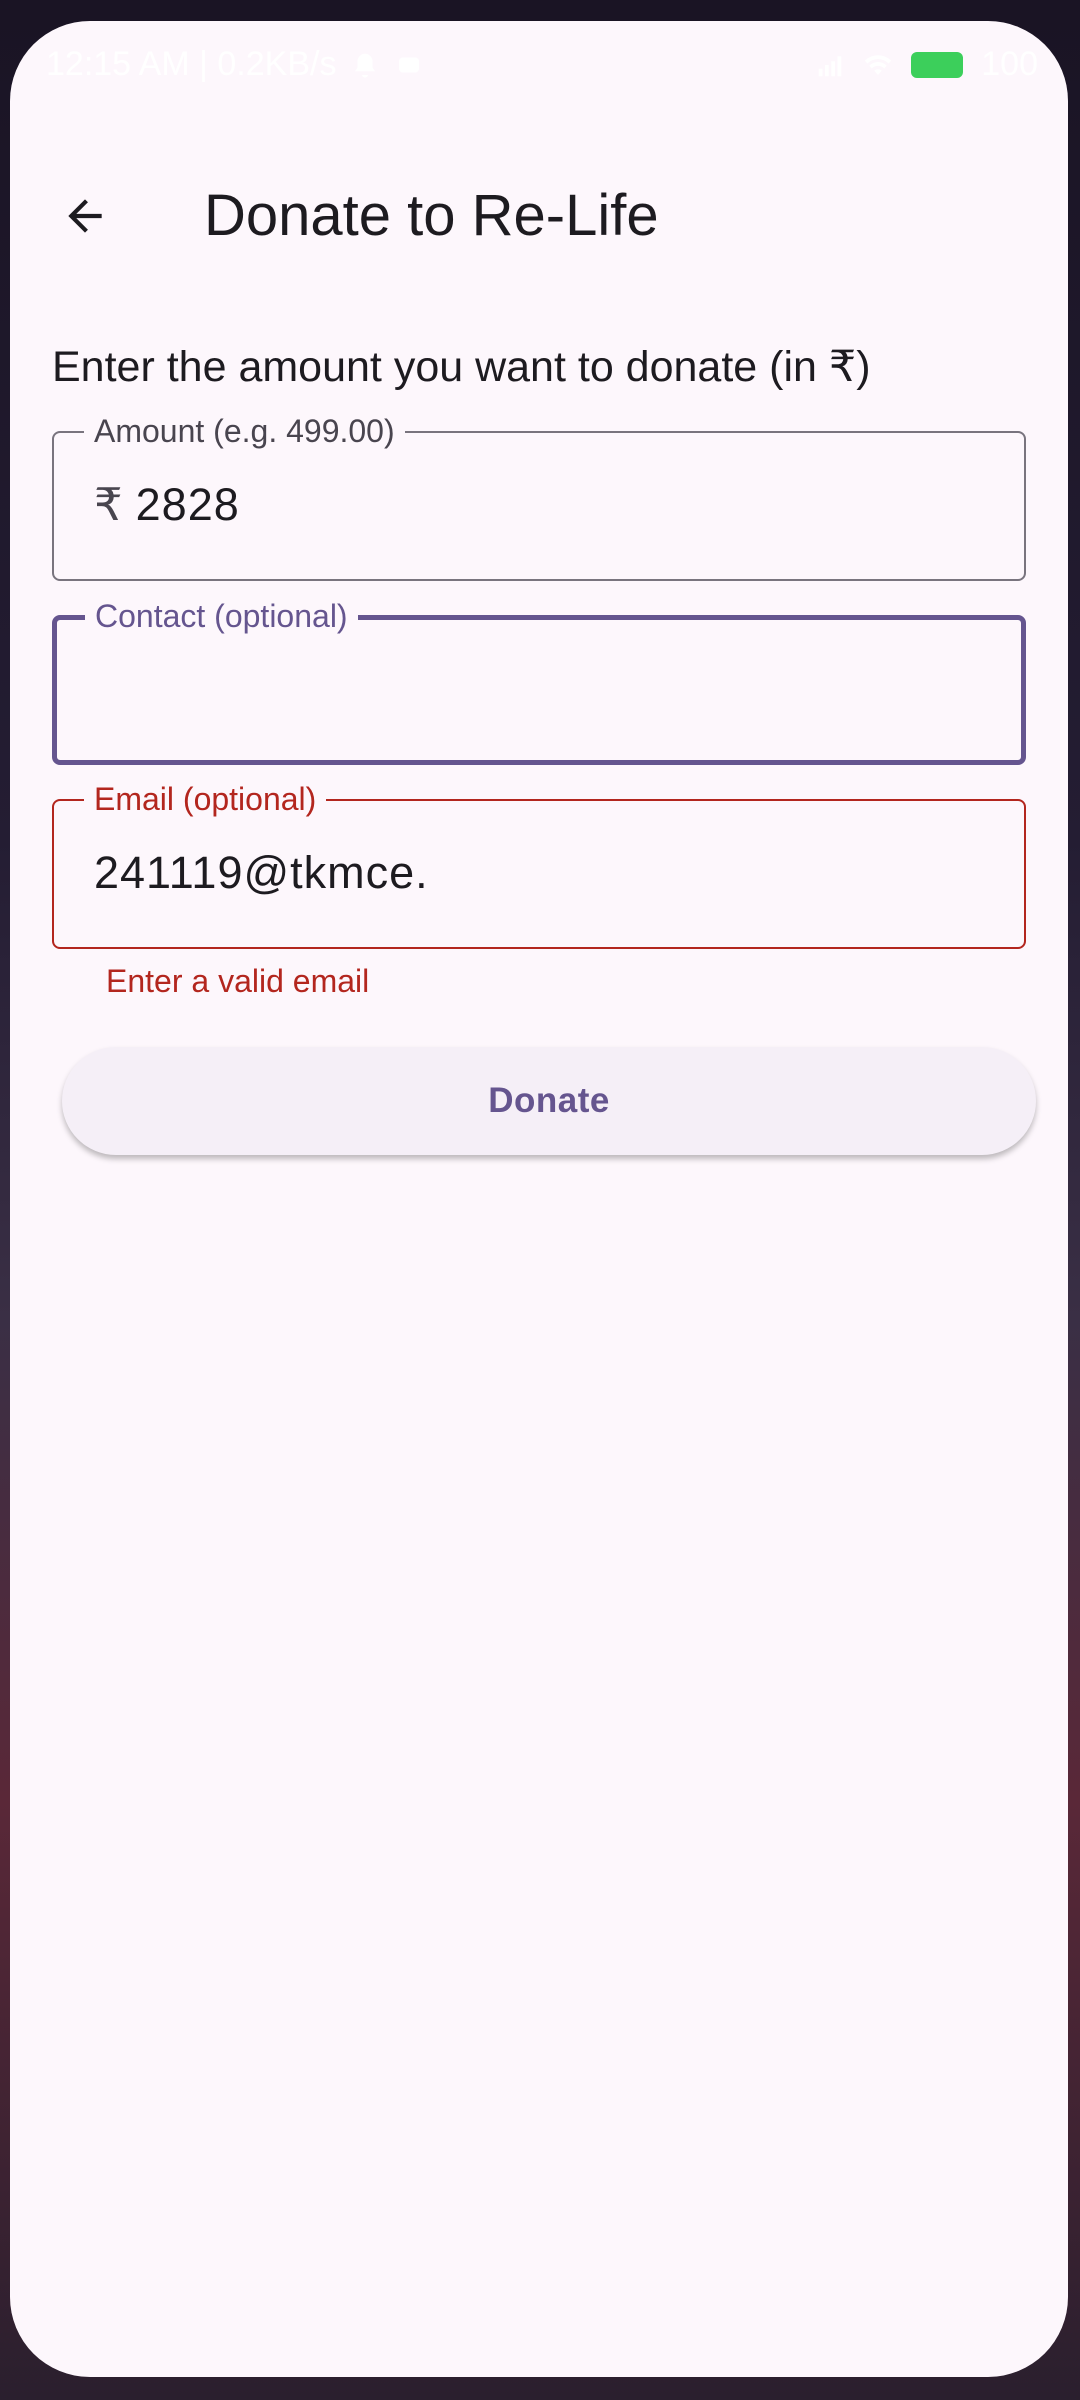  What do you see at coordinates (830, 65) in the screenshot?
I see `signal-icon` at bounding box center [830, 65].